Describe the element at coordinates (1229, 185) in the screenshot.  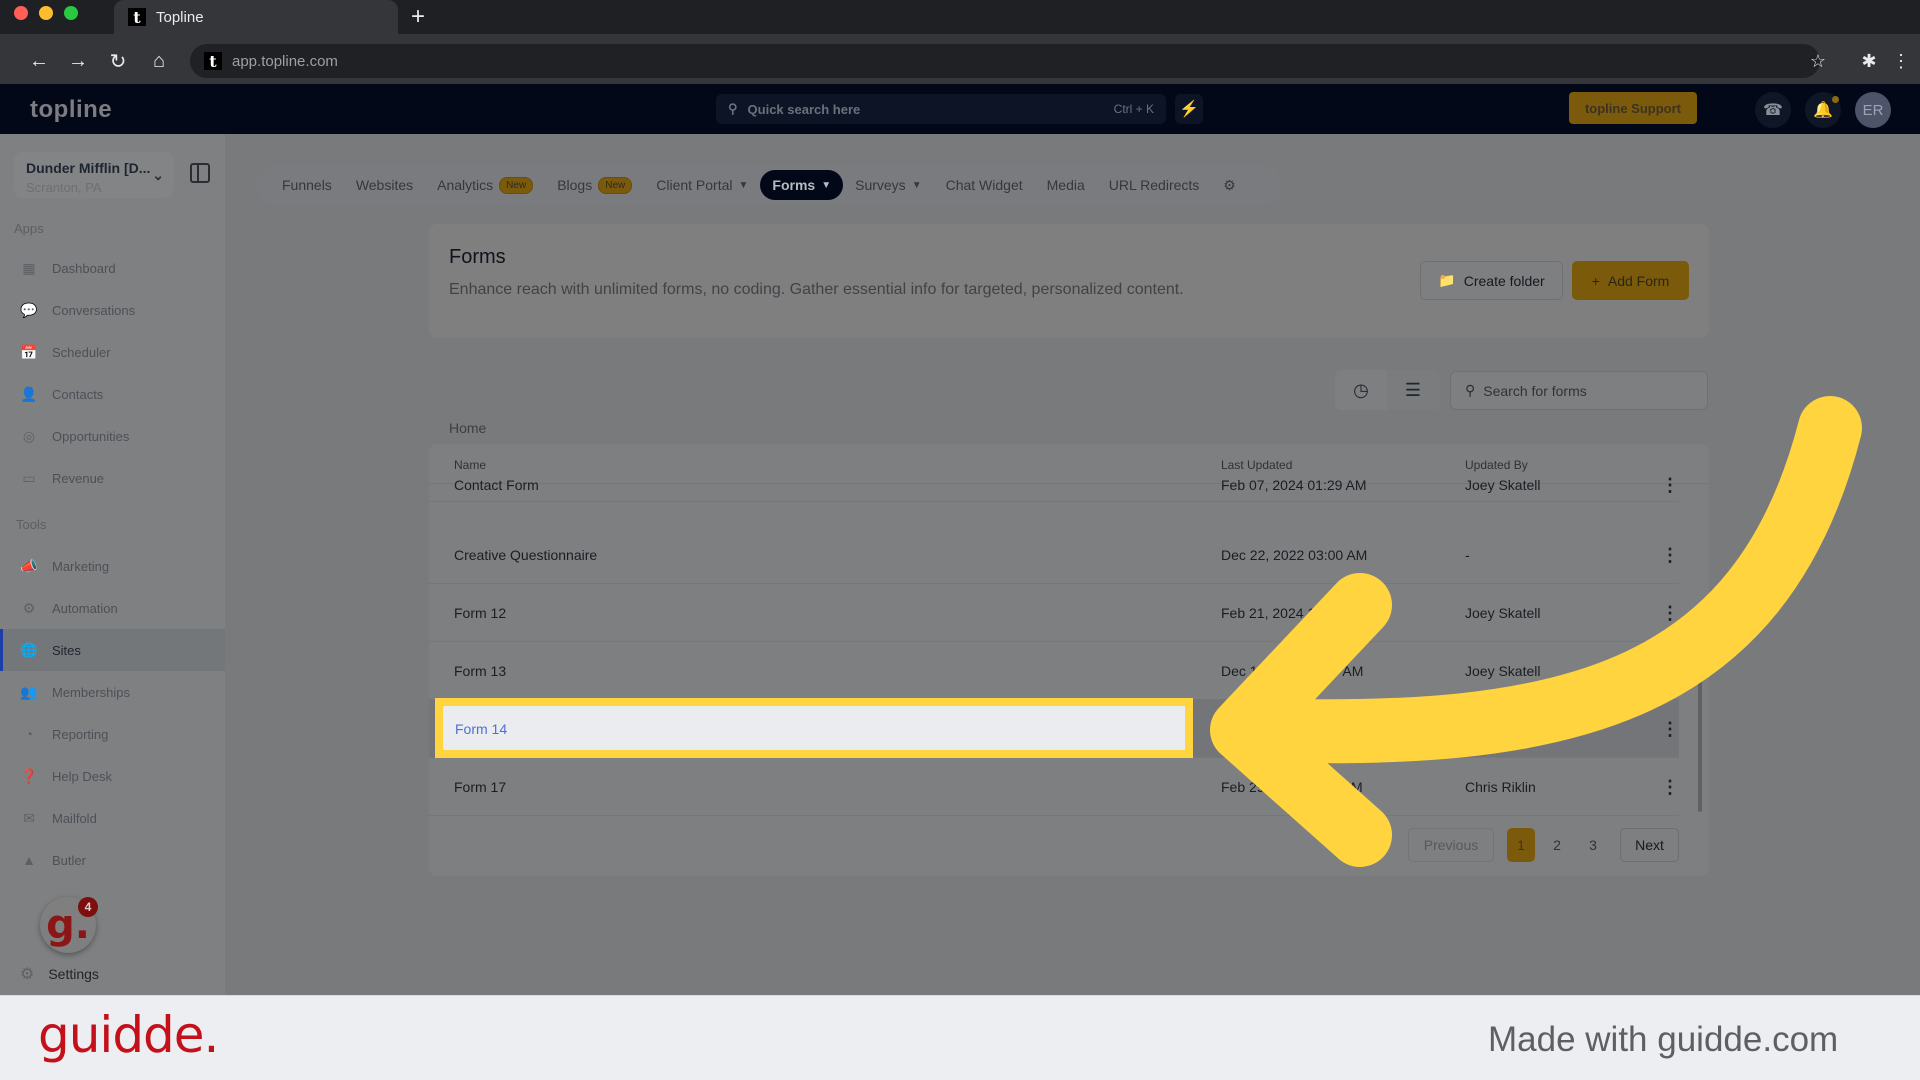
I see `gear-icon: ⚙` at that location.